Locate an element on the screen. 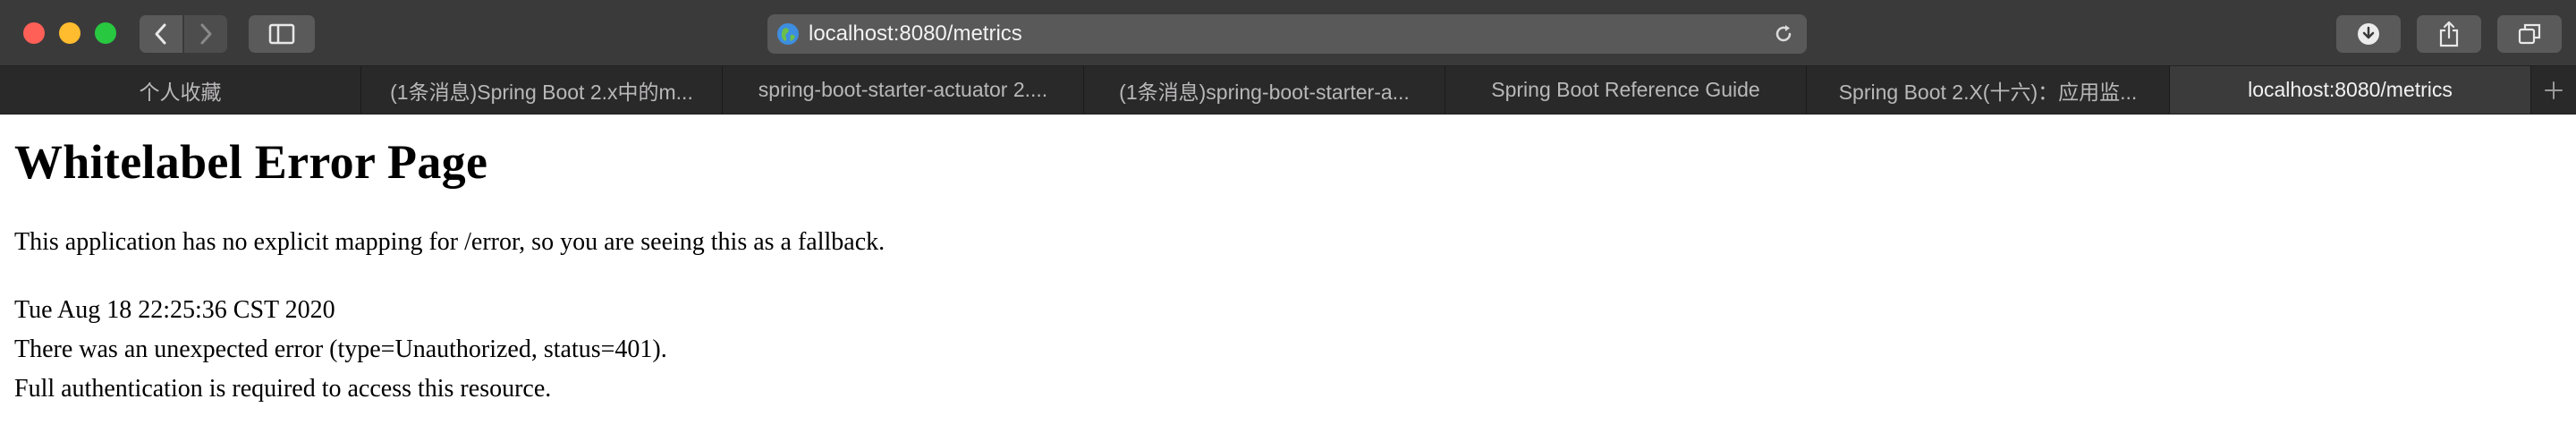 The image size is (2576, 433). download-icon is located at coordinates (2368, 34).